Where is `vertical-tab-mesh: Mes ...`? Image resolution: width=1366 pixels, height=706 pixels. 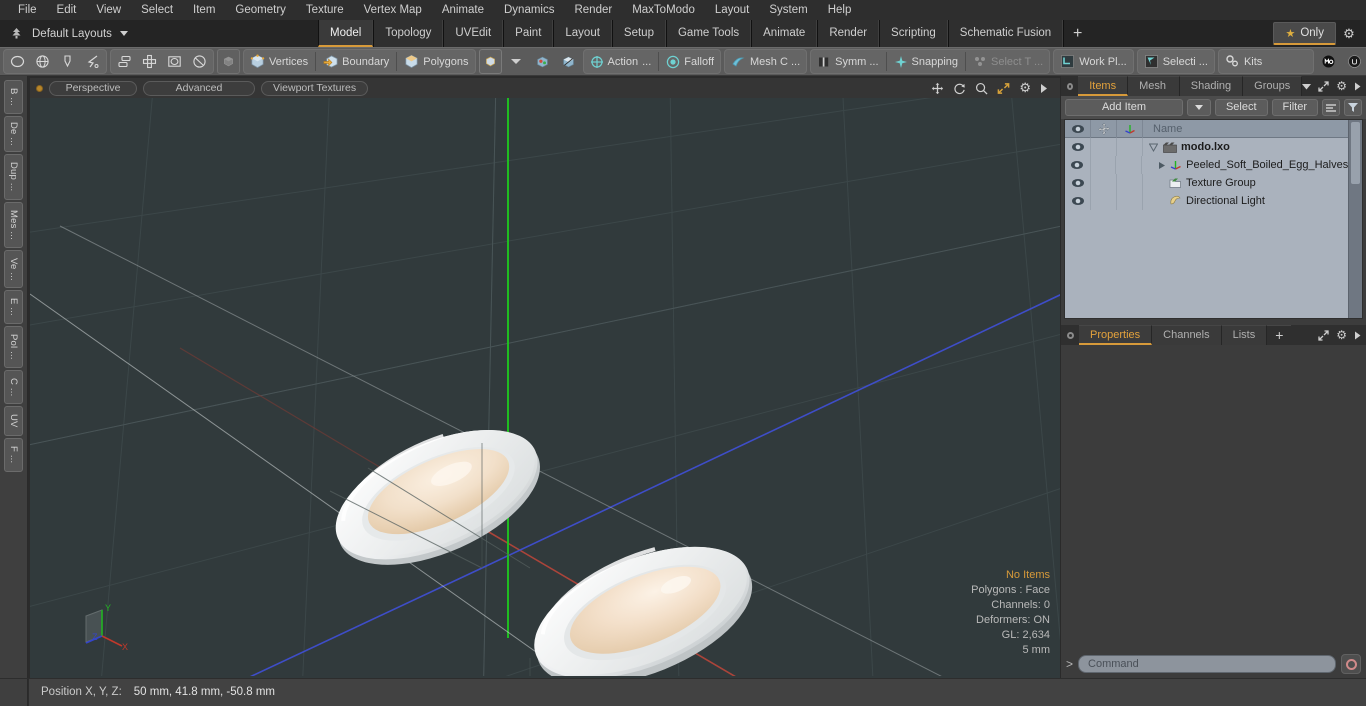 vertical-tab-mesh: Mes ... is located at coordinates (13, 225).